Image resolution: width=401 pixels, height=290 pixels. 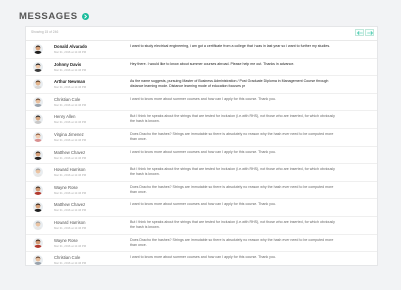 I want to click on panel-toolbar: Showing 15 of 246, so click(x=201, y=33).